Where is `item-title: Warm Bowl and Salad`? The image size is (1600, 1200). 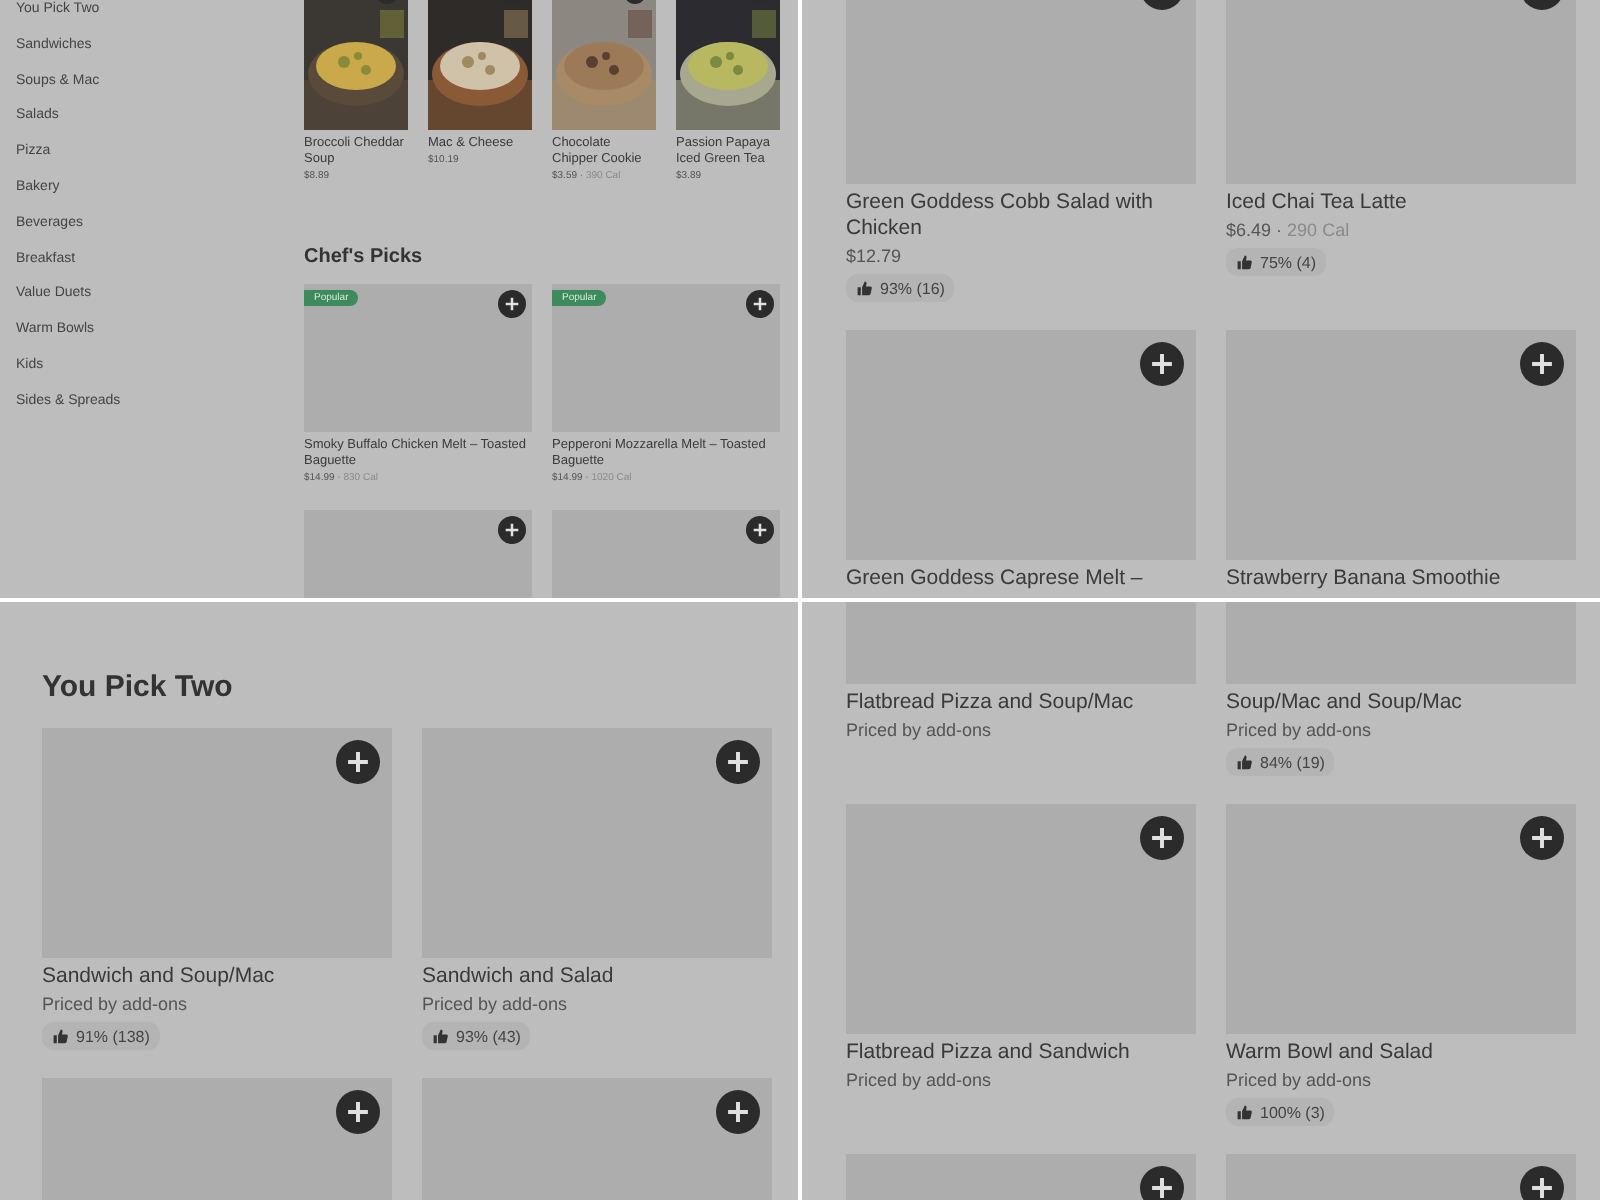 item-title: Warm Bowl and Salad is located at coordinates (1329, 1053).